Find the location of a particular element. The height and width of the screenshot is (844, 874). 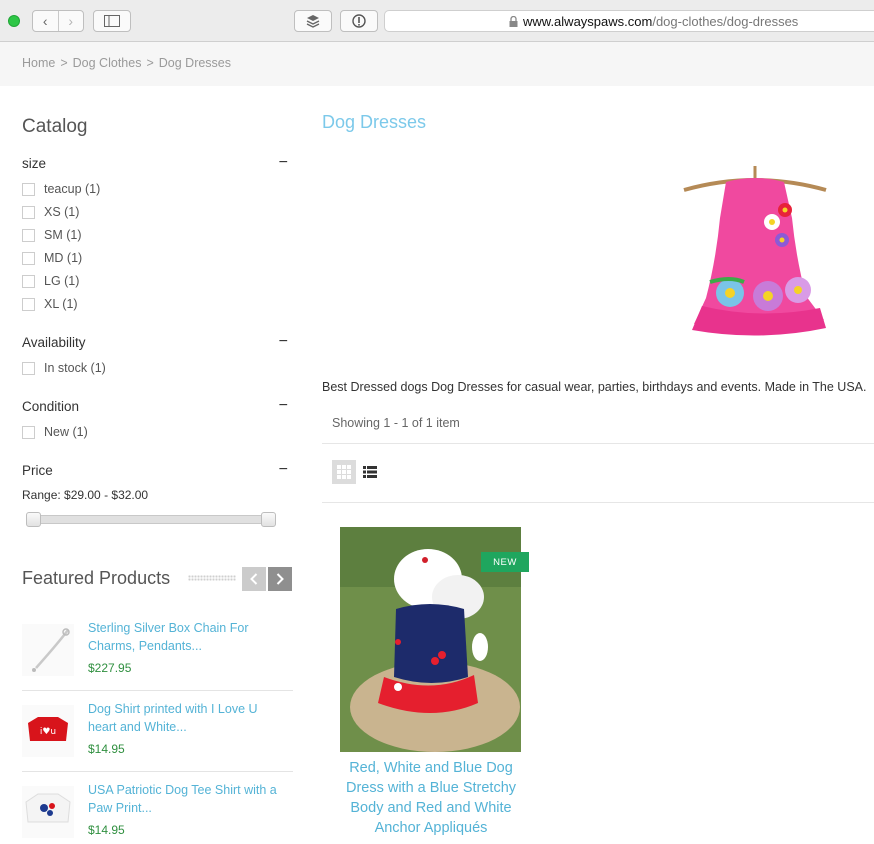

featured-next-button is located at coordinates (280, 579).